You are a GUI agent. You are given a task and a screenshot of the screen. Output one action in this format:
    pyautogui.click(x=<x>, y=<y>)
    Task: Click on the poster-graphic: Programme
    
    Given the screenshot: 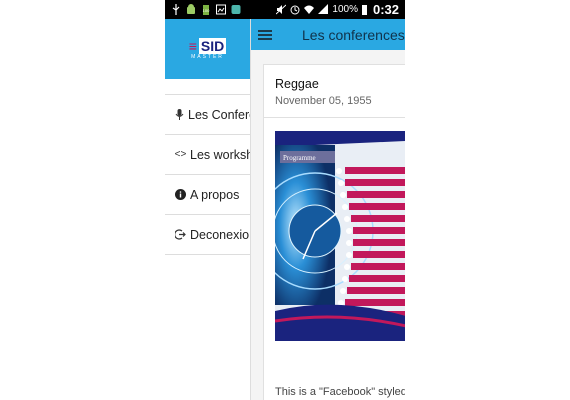 What is the action you would take?
    pyautogui.click(x=340, y=236)
    